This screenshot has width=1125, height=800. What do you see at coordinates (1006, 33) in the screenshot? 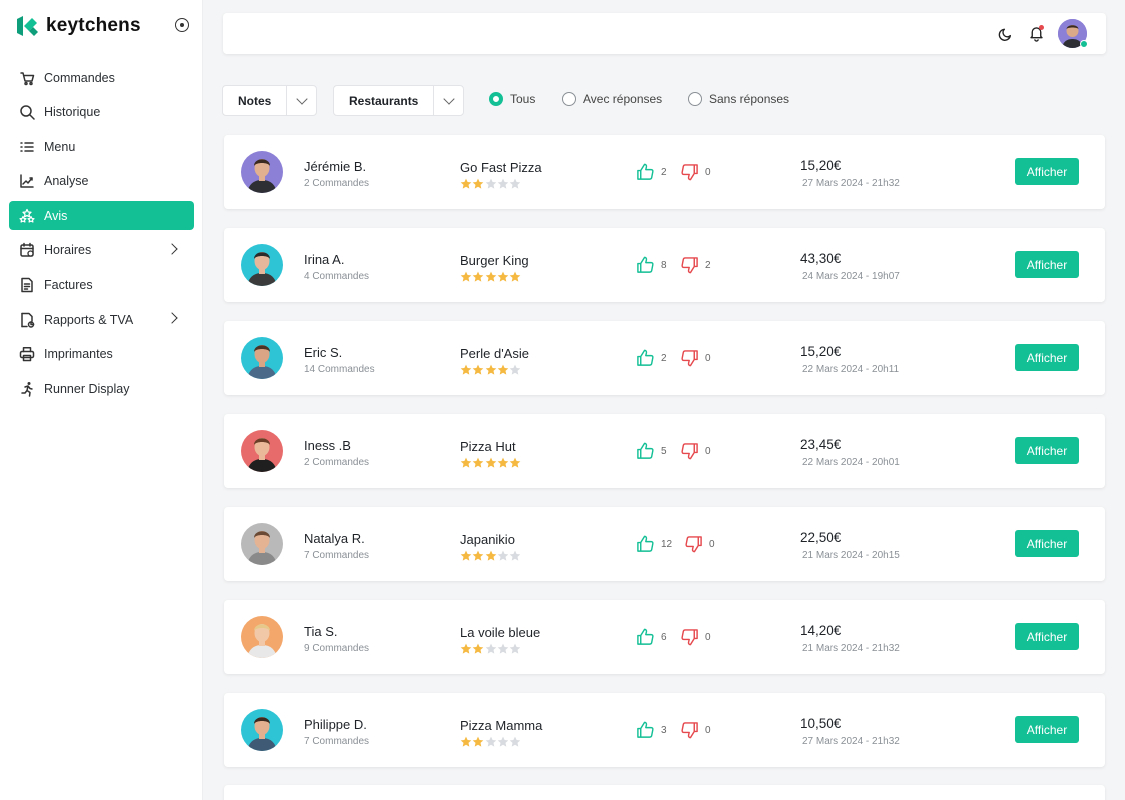
I see `moon-icon` at bounding box center [1006, 33].